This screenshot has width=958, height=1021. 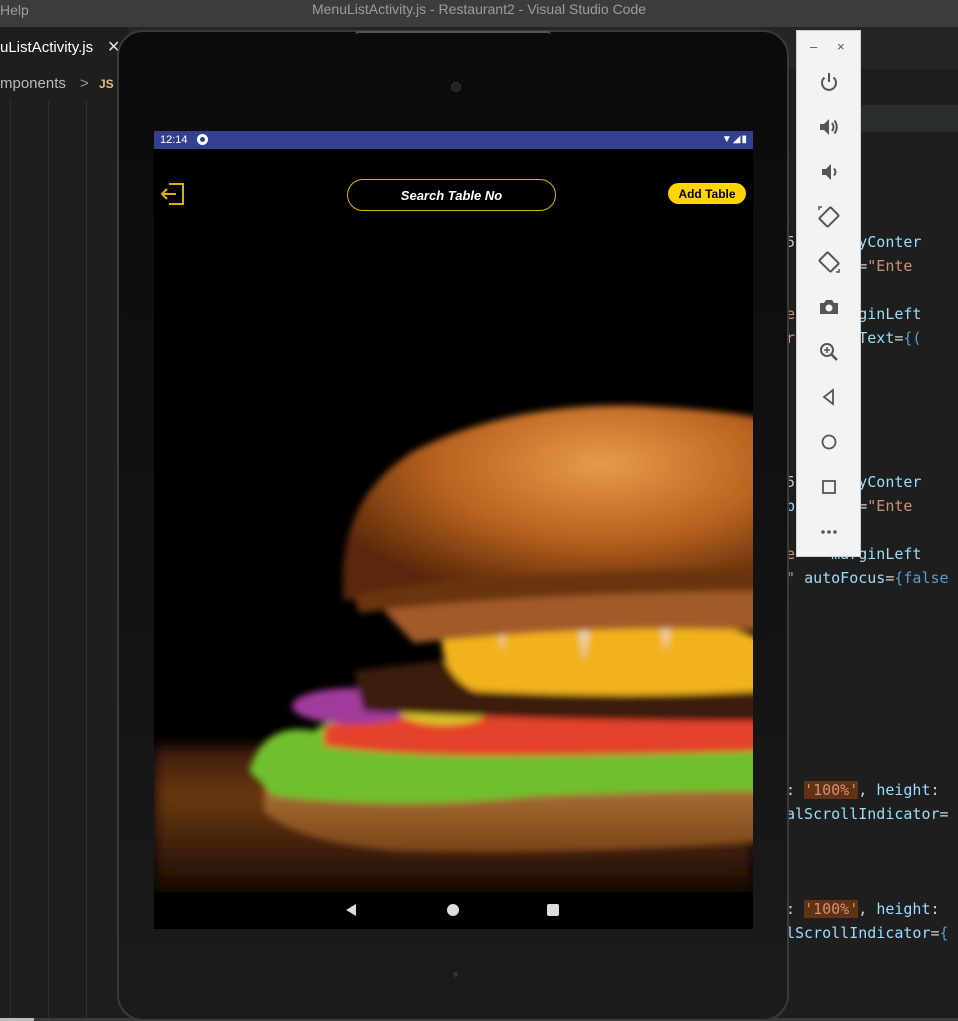 What do you see at coordinates (829, 352) in the screenshot?
I see `zoom-icon` at bounding box center [829, 352].